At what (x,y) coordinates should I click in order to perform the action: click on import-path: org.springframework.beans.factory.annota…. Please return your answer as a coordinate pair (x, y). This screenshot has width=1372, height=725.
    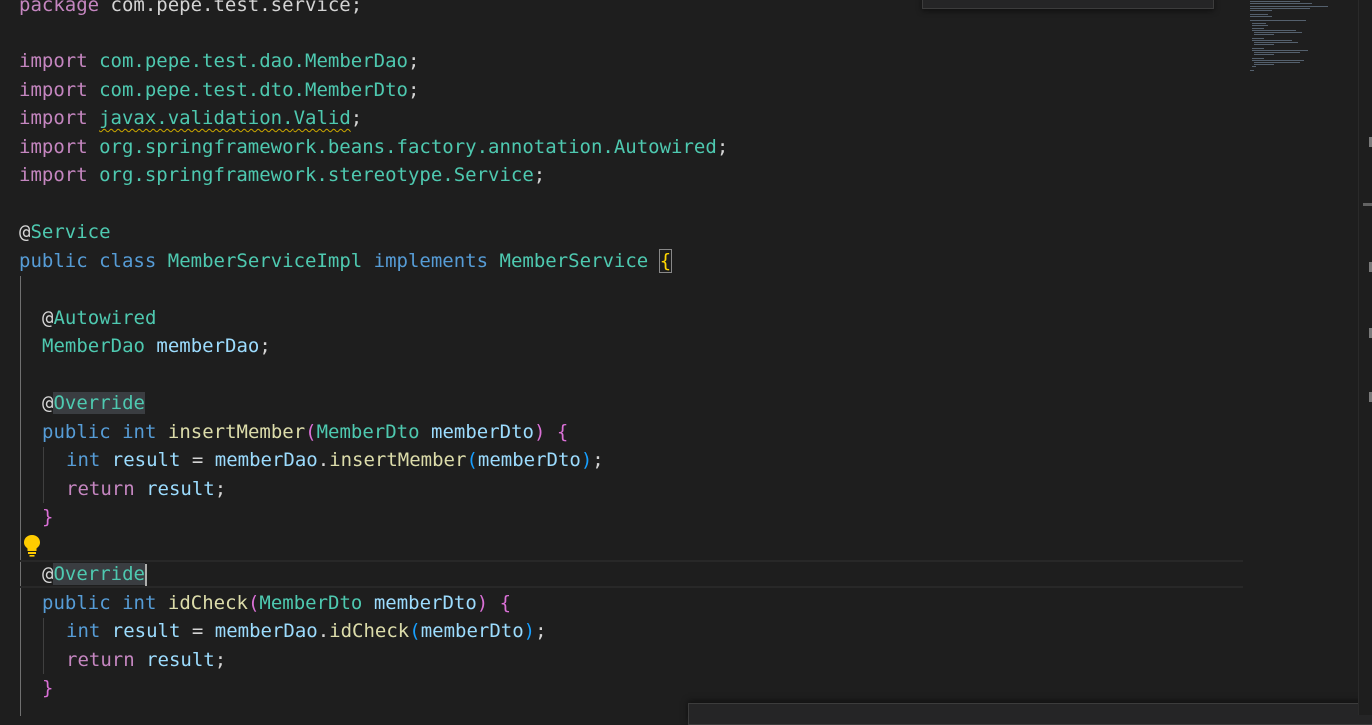
    Looking at the image, I should click on (356, 147).